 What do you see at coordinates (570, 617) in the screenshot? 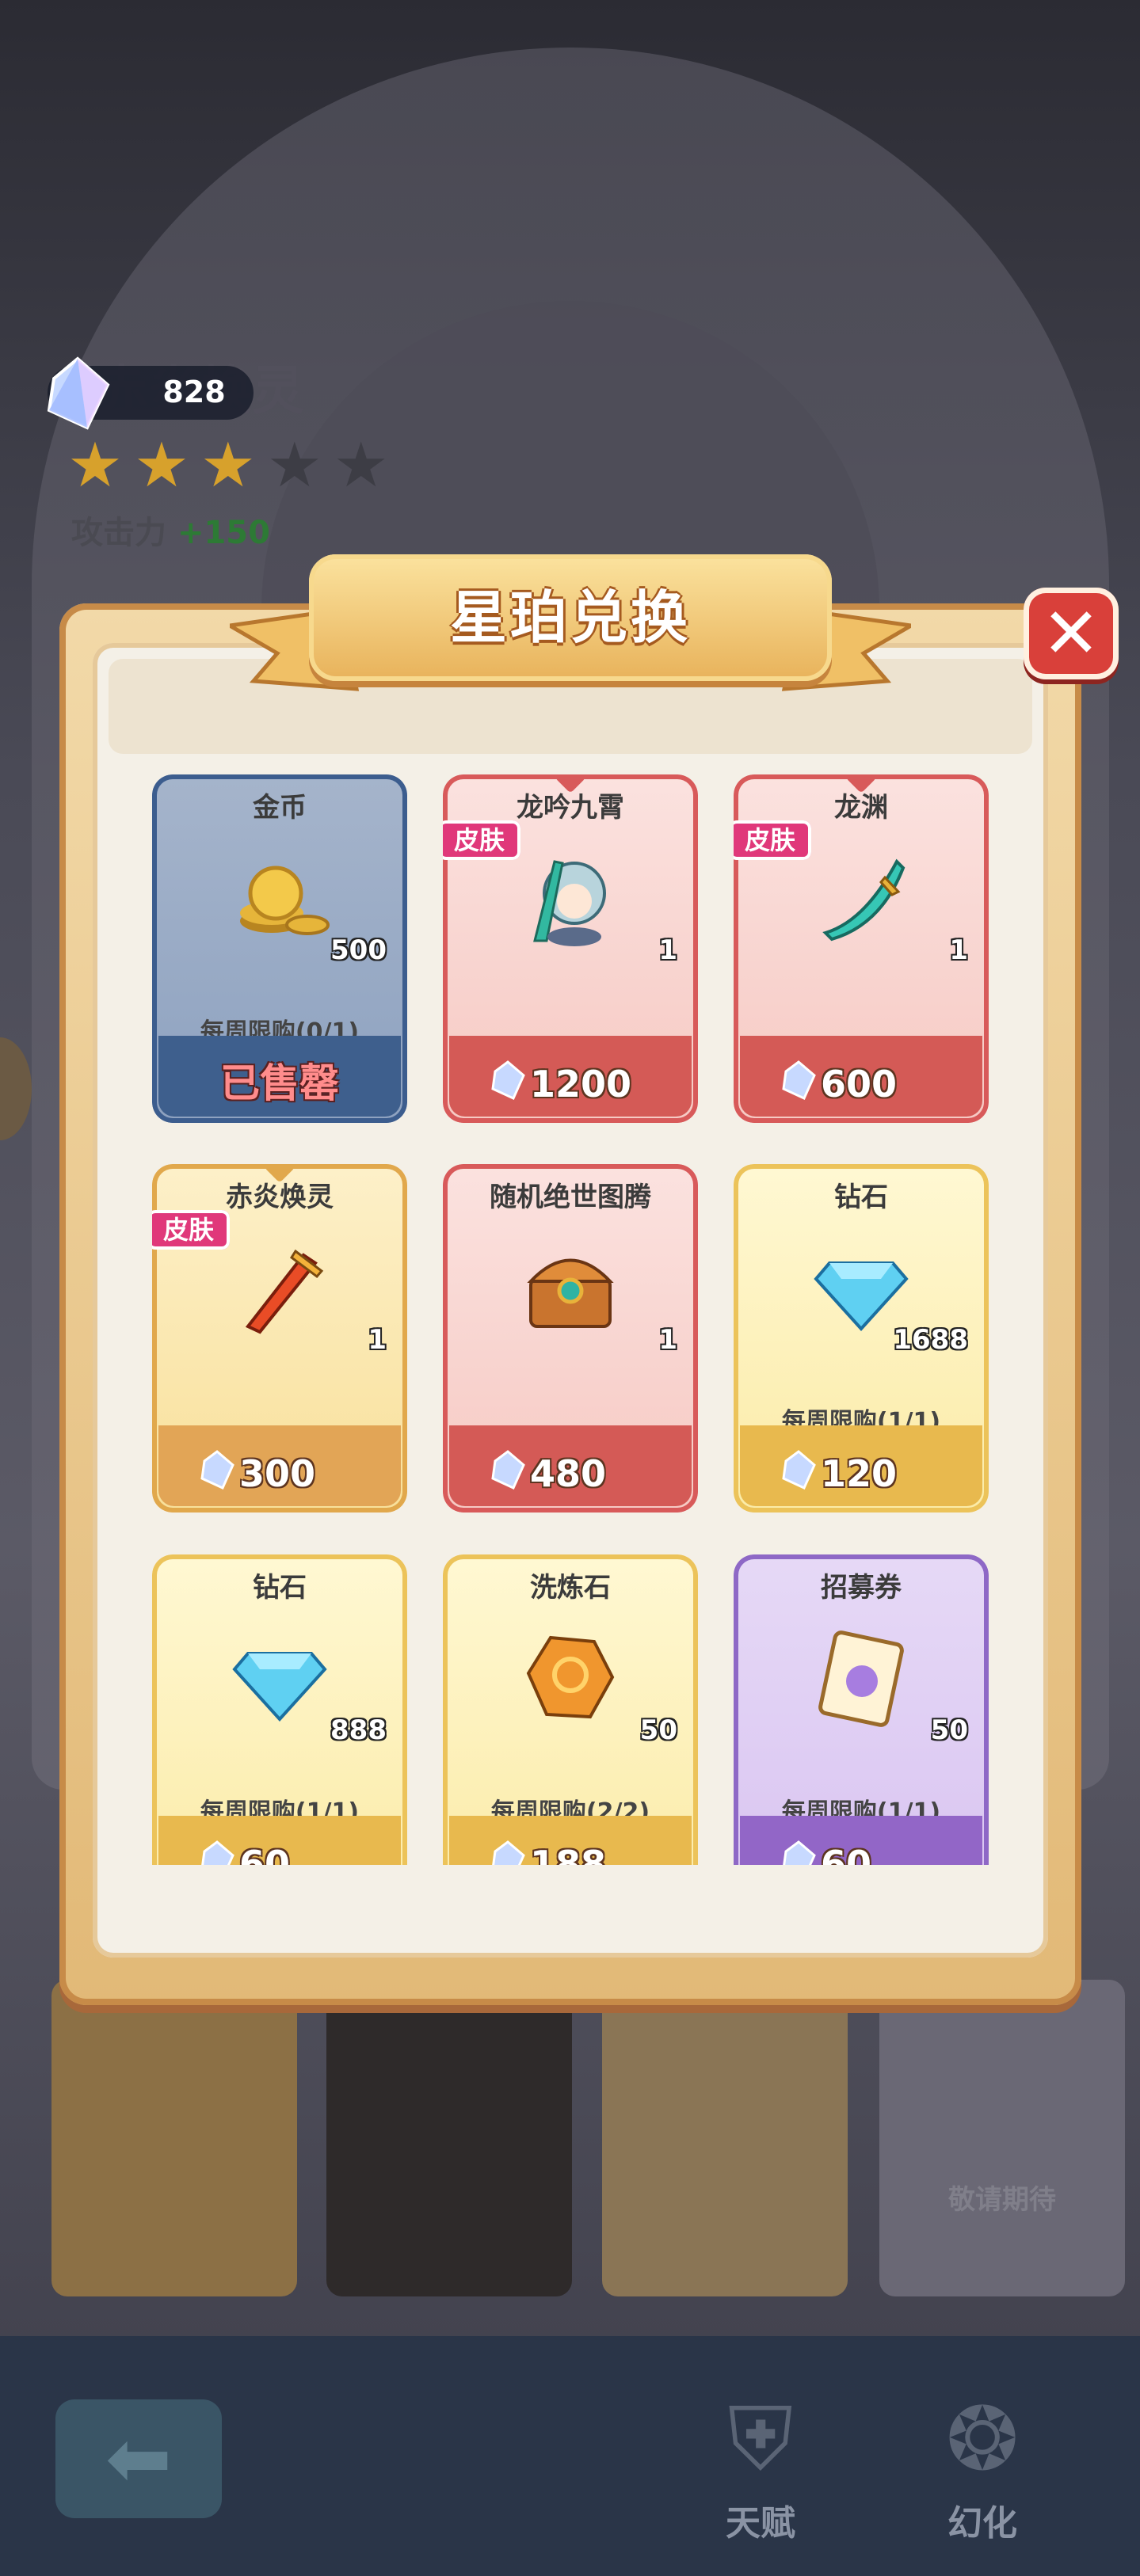
I see `modal-title: 星珀兑换` at bounding box center [570, 617].